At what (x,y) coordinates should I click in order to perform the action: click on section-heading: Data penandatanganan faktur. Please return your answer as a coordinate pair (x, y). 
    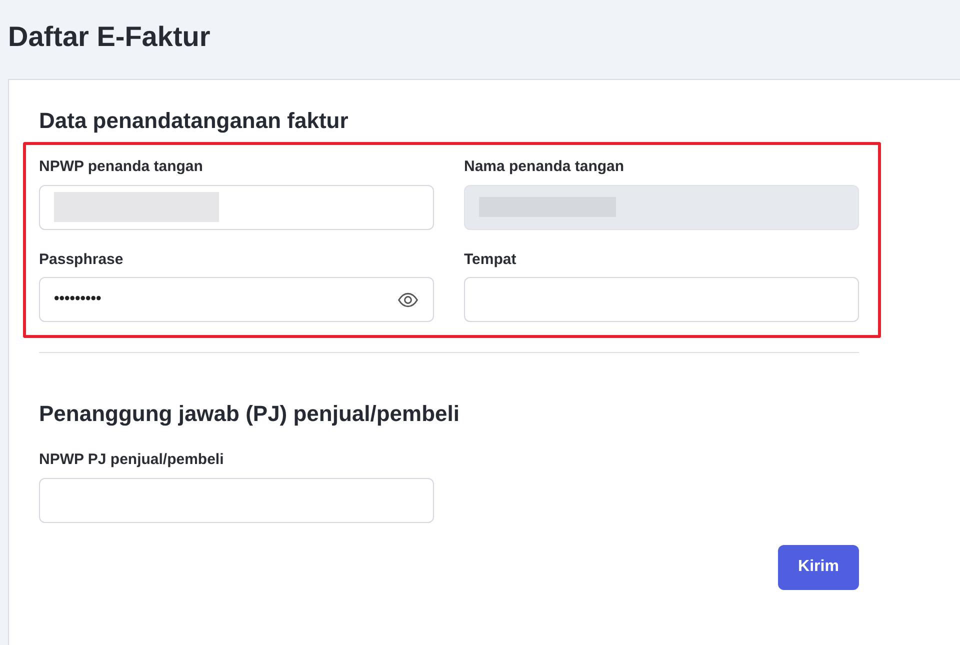
    Looking at the image, I should click on (193, 121).